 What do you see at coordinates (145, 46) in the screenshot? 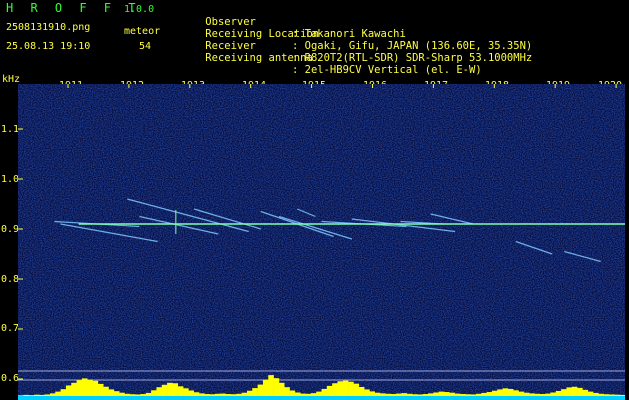
I see `meteor-count-value: 54` at bounding box center [145, 46].